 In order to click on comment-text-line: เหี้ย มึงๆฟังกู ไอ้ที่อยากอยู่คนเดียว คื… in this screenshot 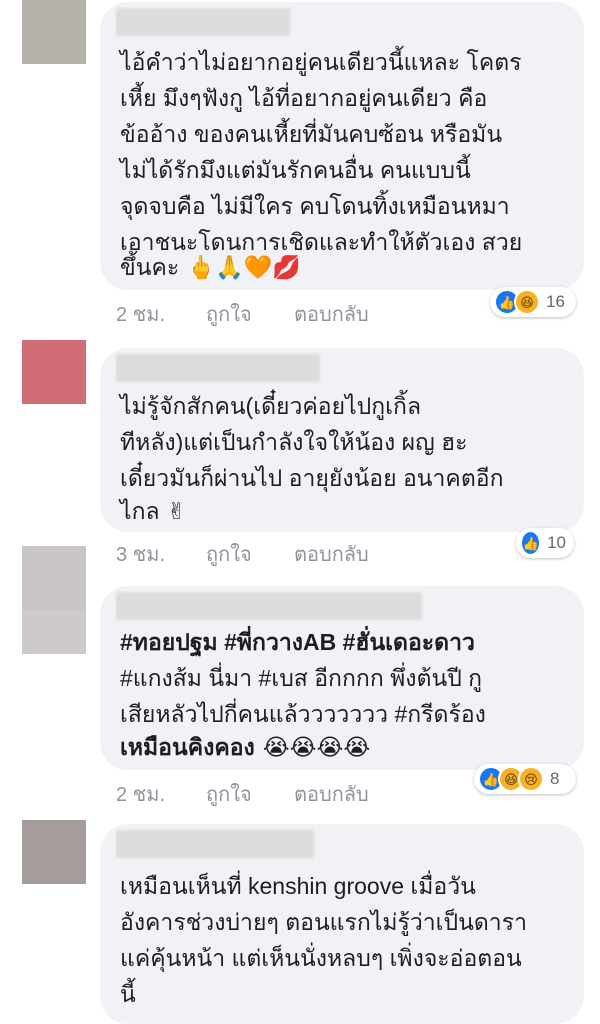, I will do `click(304, 98)`.